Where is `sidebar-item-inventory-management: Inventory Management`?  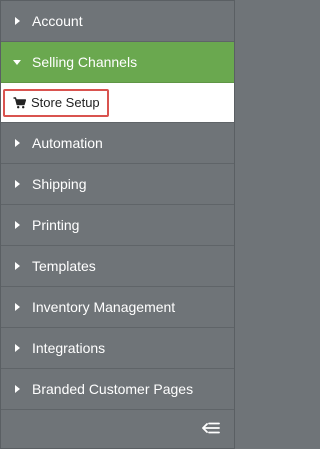
sidebar-item-inventory-management: Inventory Management is located at coordinates (117, 307).